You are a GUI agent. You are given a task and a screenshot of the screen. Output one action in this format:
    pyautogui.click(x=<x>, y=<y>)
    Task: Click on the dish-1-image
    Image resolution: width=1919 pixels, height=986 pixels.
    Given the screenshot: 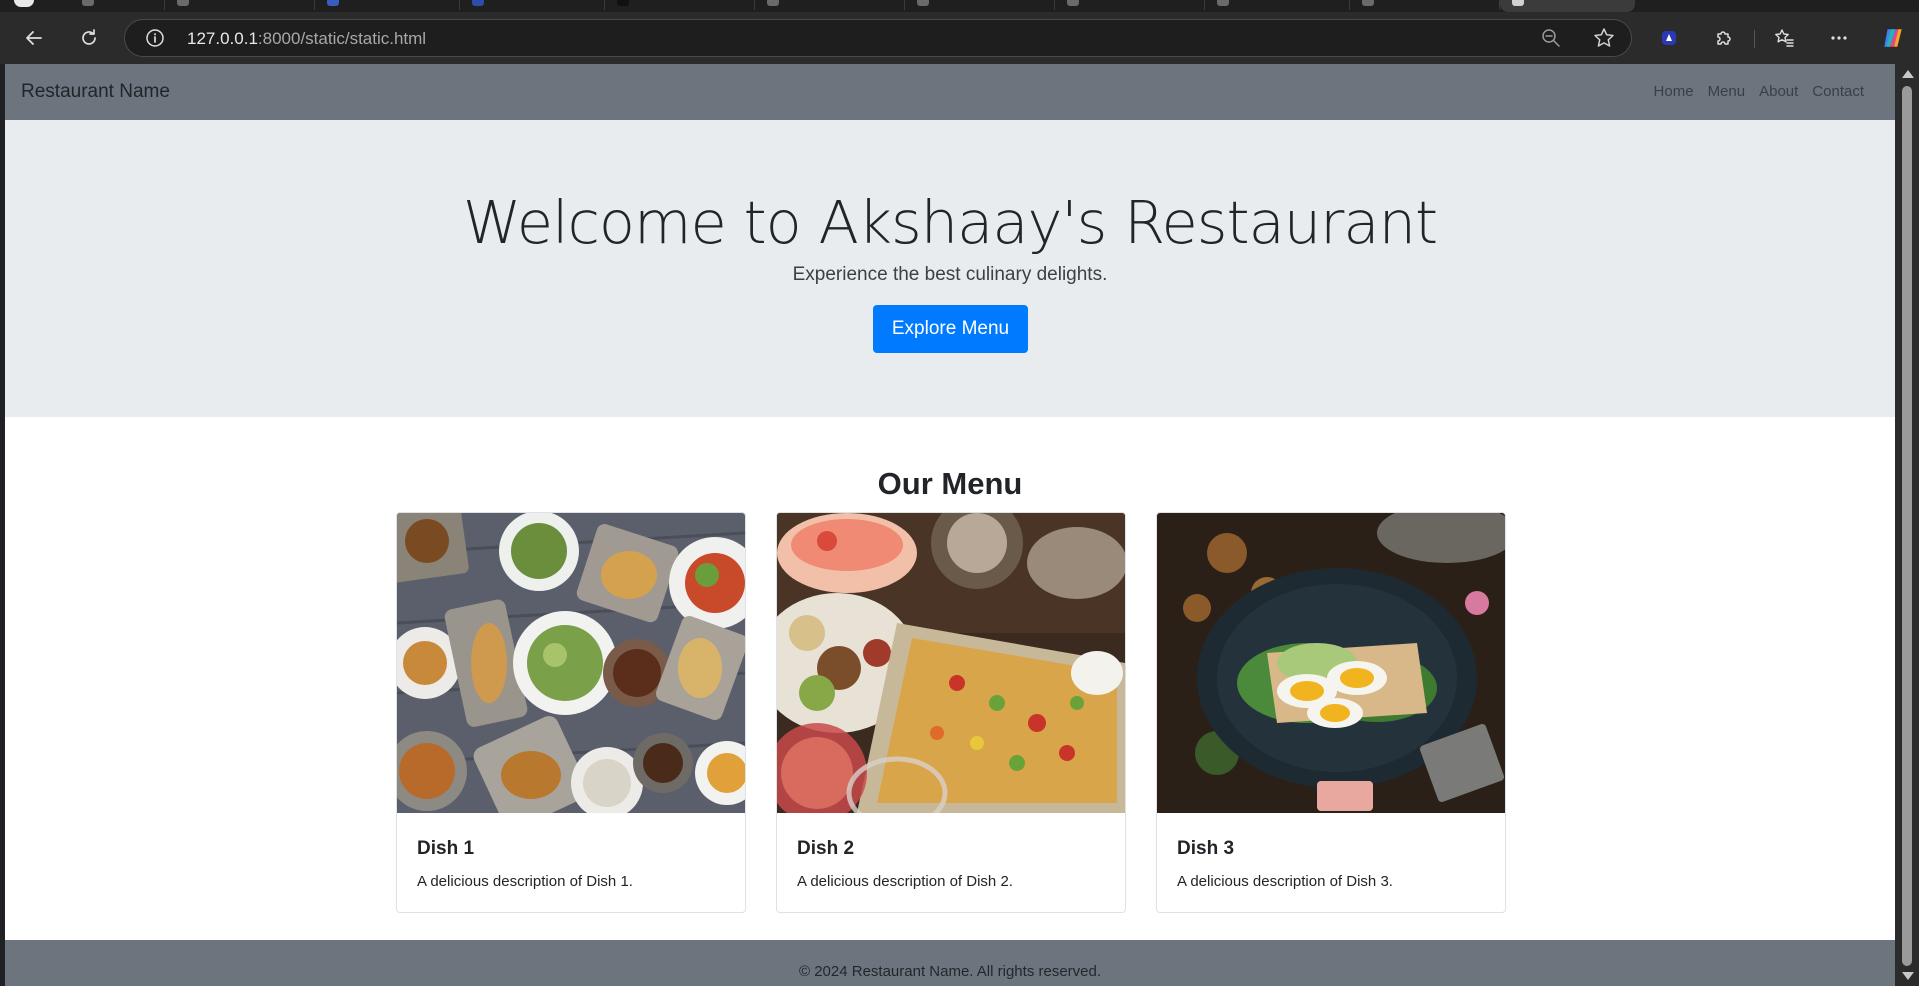 What is the action you would take?
    pyautogui.click(x=571, y=663)
    